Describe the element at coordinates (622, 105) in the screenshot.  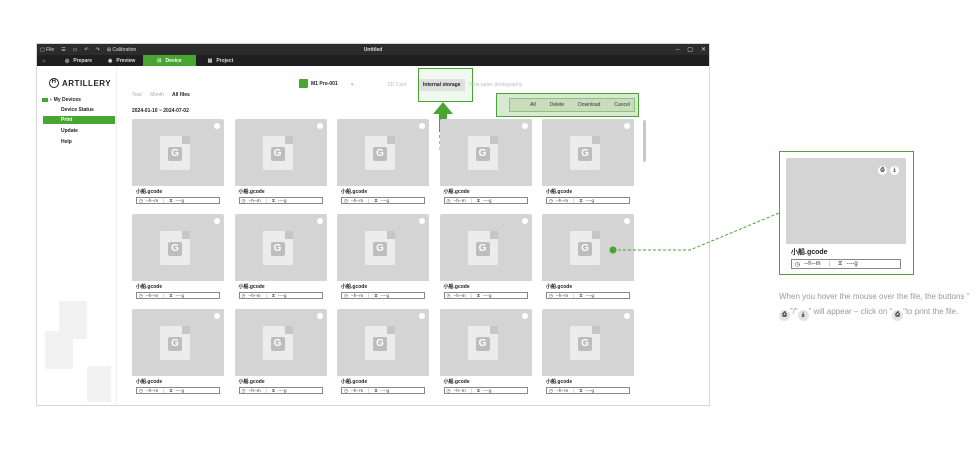
I see `cancel-button: Cancel` at that location.